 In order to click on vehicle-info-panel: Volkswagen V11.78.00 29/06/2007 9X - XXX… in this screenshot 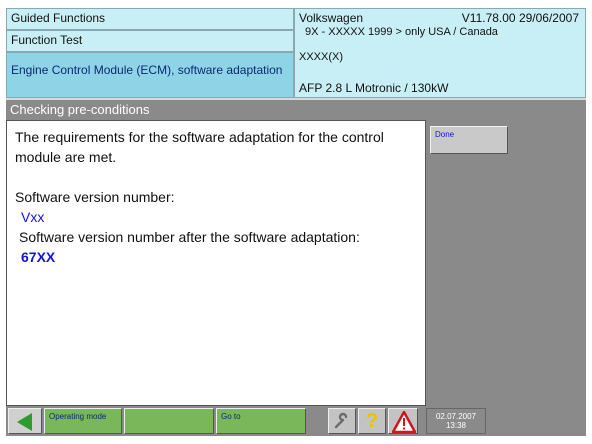, I will do `click(440, 53)`.